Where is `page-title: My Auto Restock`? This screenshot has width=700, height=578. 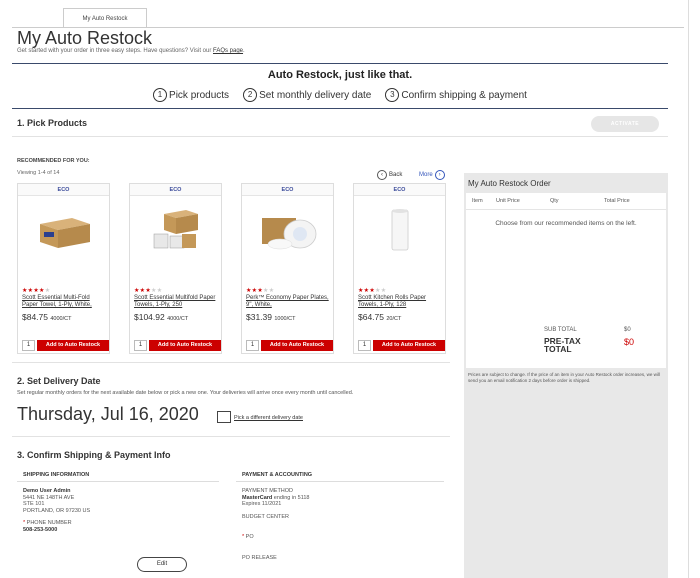
page-title: My Auto Restock is located at coordinates (85, 38).